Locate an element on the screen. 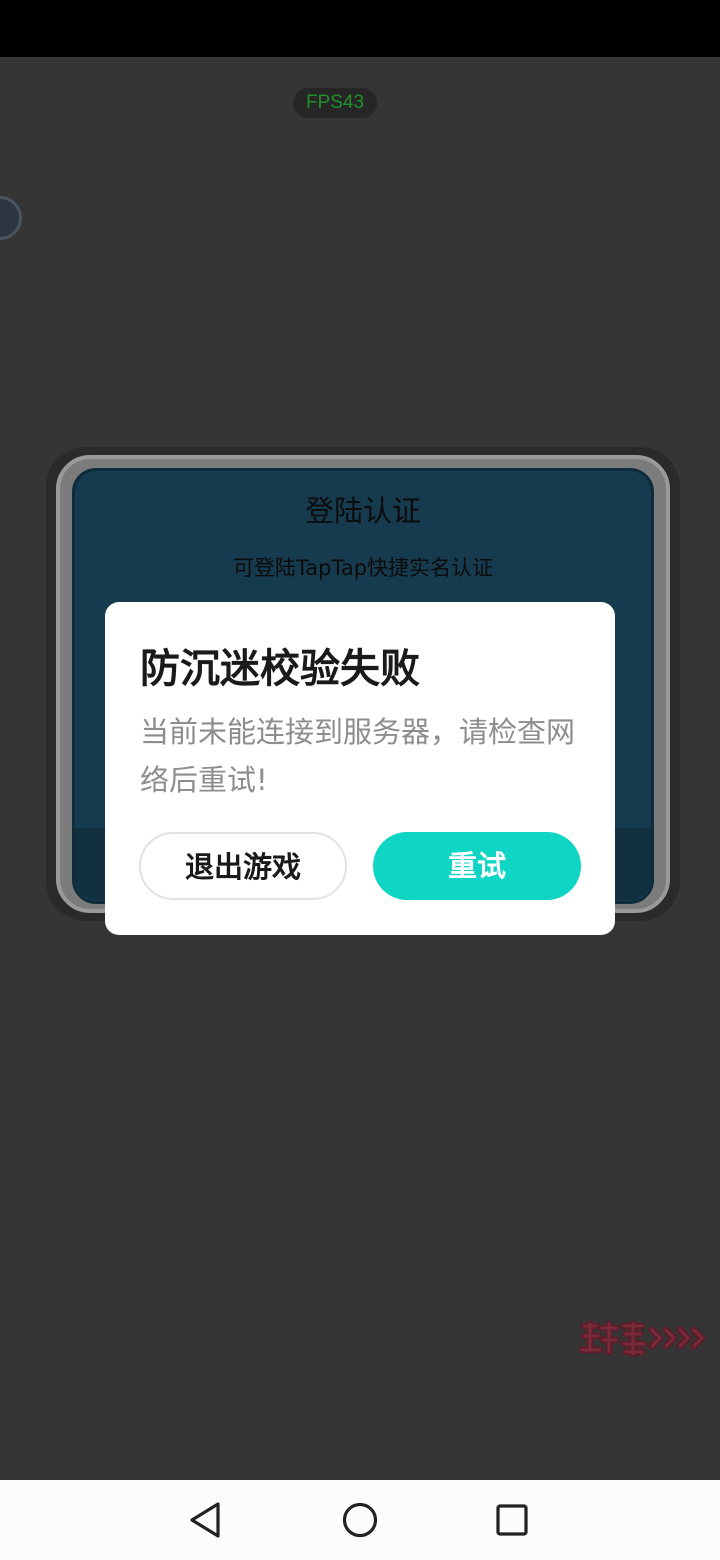 The height and width of the screenshot is (1560, 720). dialog-title: 防沉迷校验失败 is located at coordinates (280, 669).